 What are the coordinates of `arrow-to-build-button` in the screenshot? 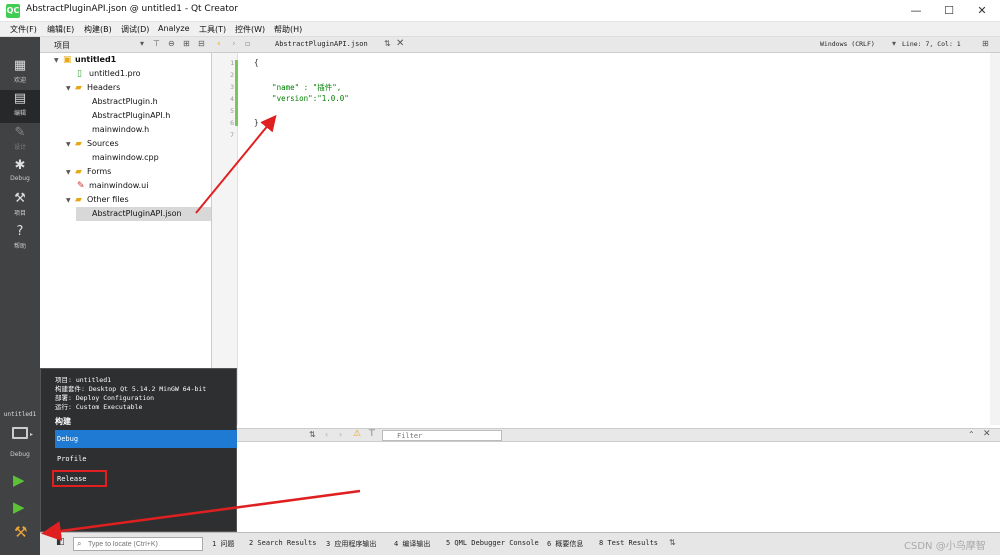 It's located at (201, 515).